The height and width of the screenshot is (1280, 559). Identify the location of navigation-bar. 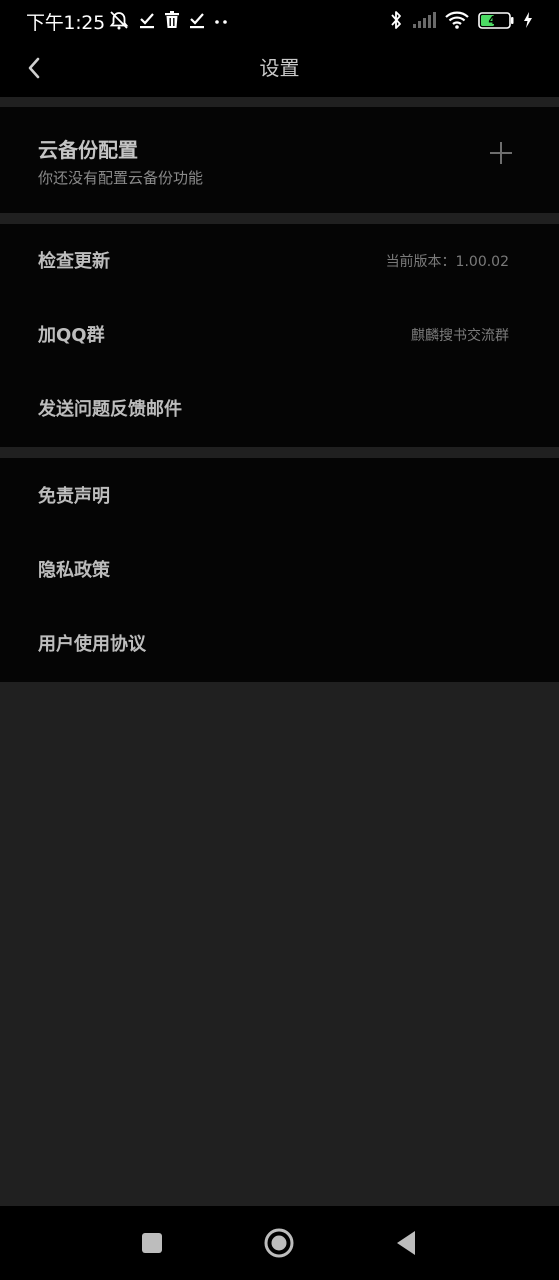
(279, 1243).